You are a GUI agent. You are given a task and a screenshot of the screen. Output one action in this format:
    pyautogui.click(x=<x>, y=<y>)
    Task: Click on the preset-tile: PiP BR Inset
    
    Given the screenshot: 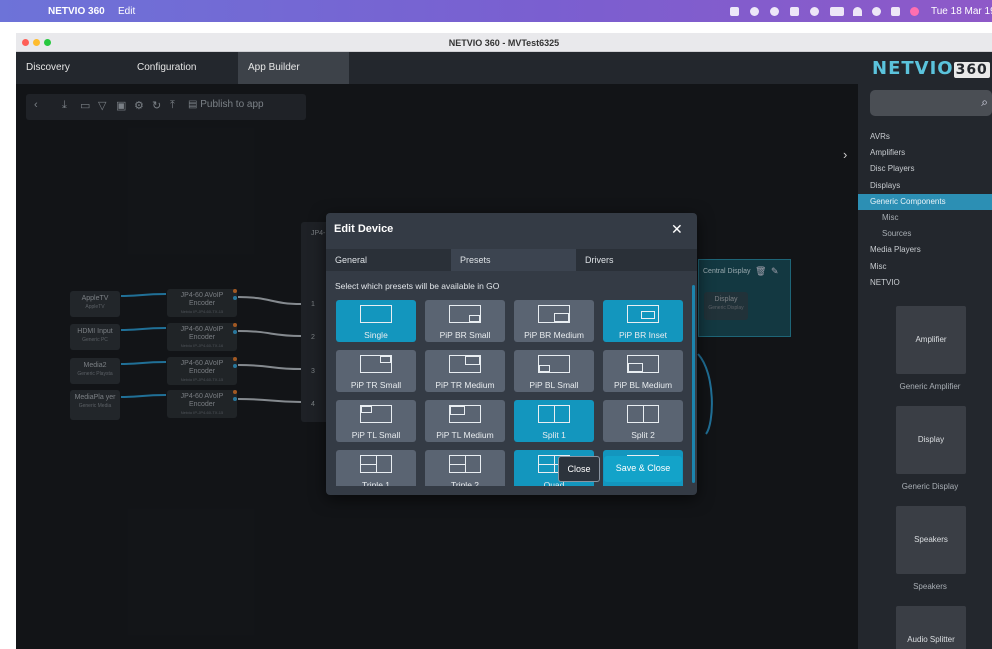 What is the action you would take?
    pyautogui.click(x=643, y=321)
    